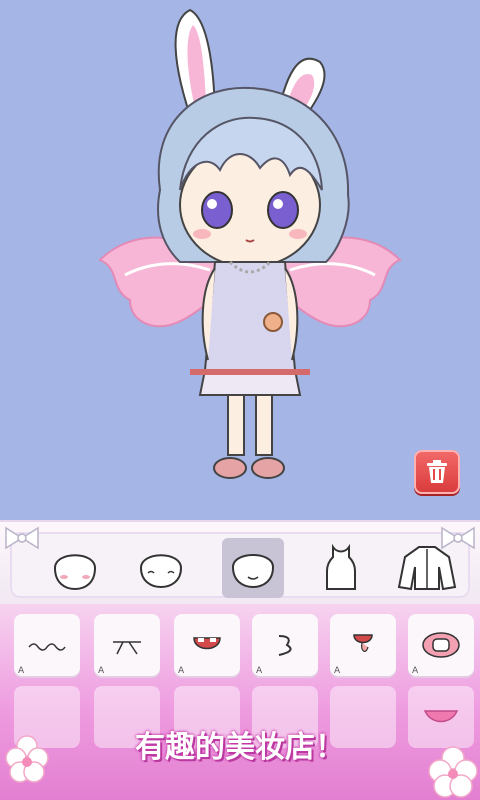  Describe the element at coordinates (127, 648) in the screenshot. I see `mouth-sideways-icon` at that location.